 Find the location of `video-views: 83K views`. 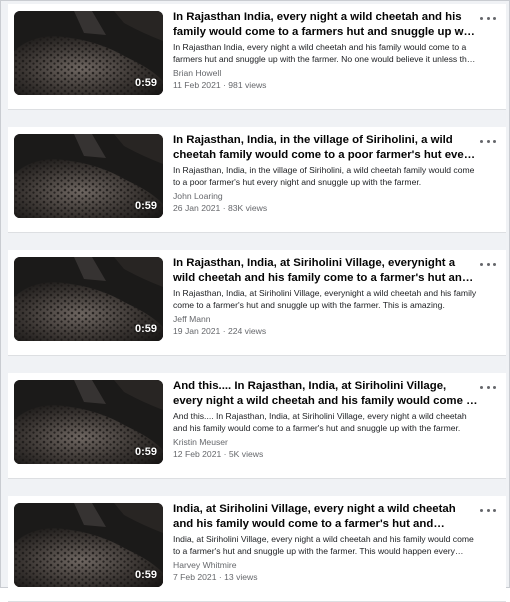

video-views: 83K views is located at coordinates (247, 208).